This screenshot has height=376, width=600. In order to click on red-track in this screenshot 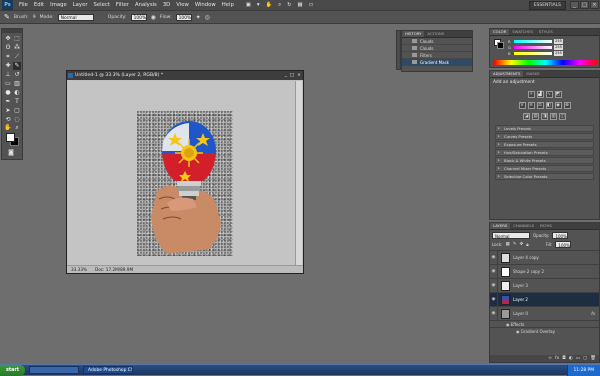, I will do `click(533, 41)`.